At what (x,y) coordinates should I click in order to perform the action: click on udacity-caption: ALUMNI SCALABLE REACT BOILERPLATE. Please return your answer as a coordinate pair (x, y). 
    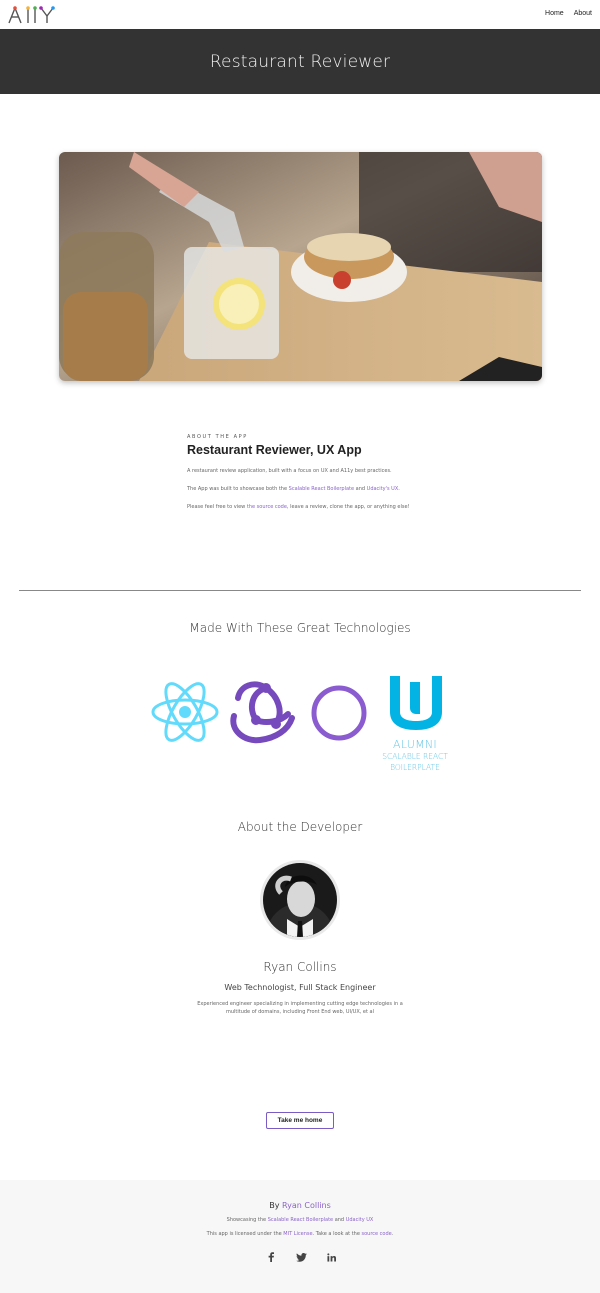
    Looking at the image, I should click on (415, 755).